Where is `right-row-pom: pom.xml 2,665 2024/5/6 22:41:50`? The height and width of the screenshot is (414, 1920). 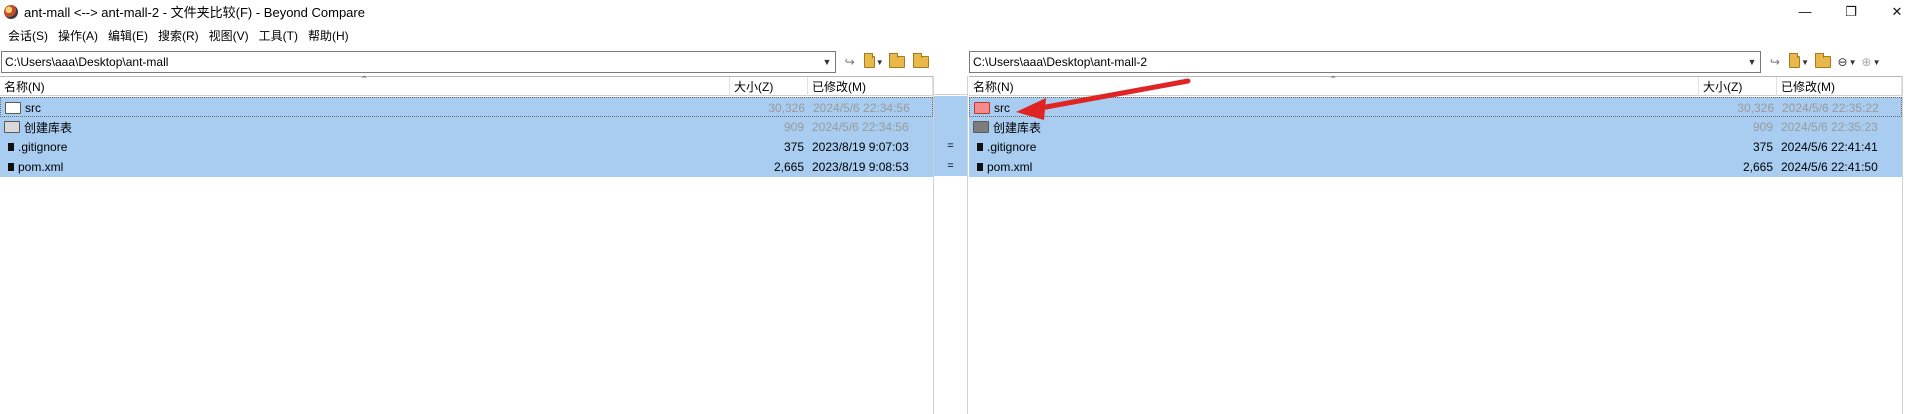
right-row-pom: pom.xml 2,665 2024/5/6 22:41:50 is located at coordinates (1435, 167).